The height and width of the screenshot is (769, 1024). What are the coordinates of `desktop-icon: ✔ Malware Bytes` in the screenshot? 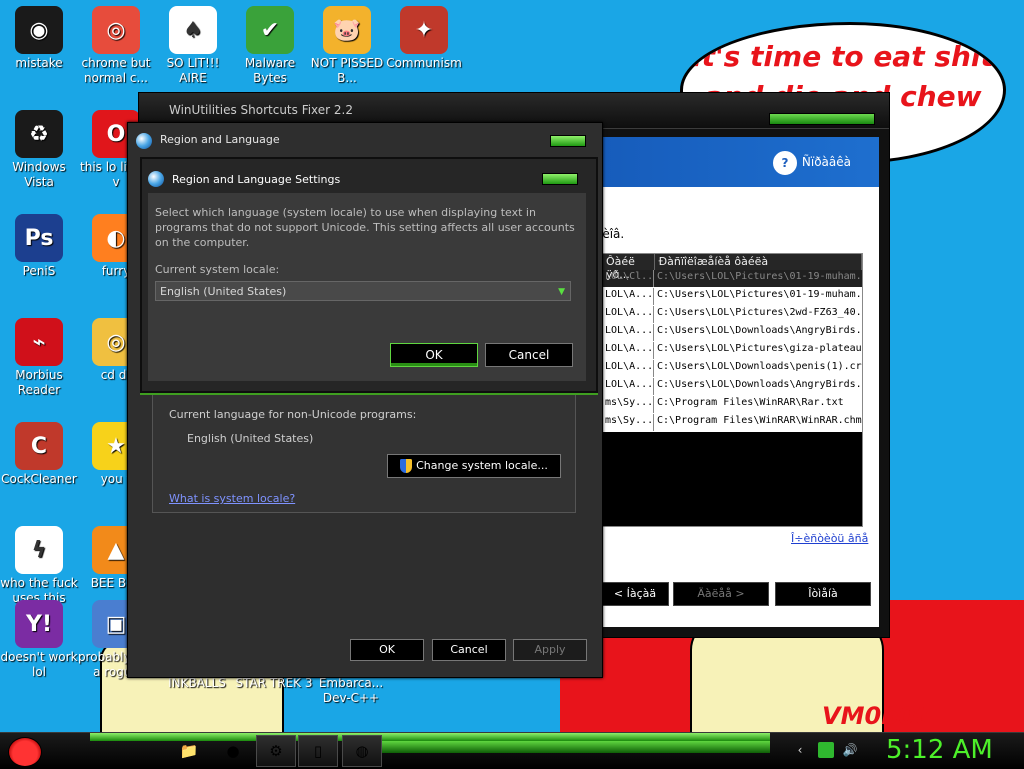 It's located at (270, 46).